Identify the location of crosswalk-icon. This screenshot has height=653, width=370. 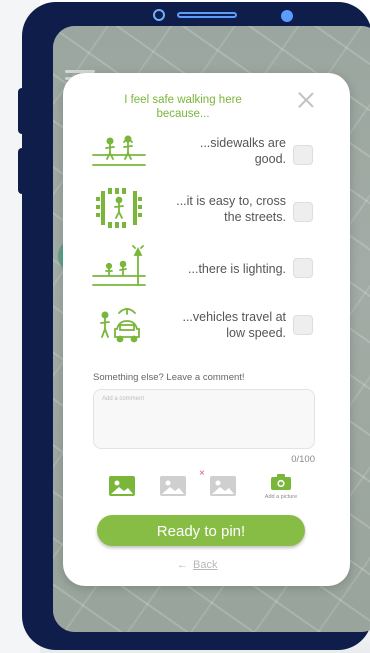
(119, 208).